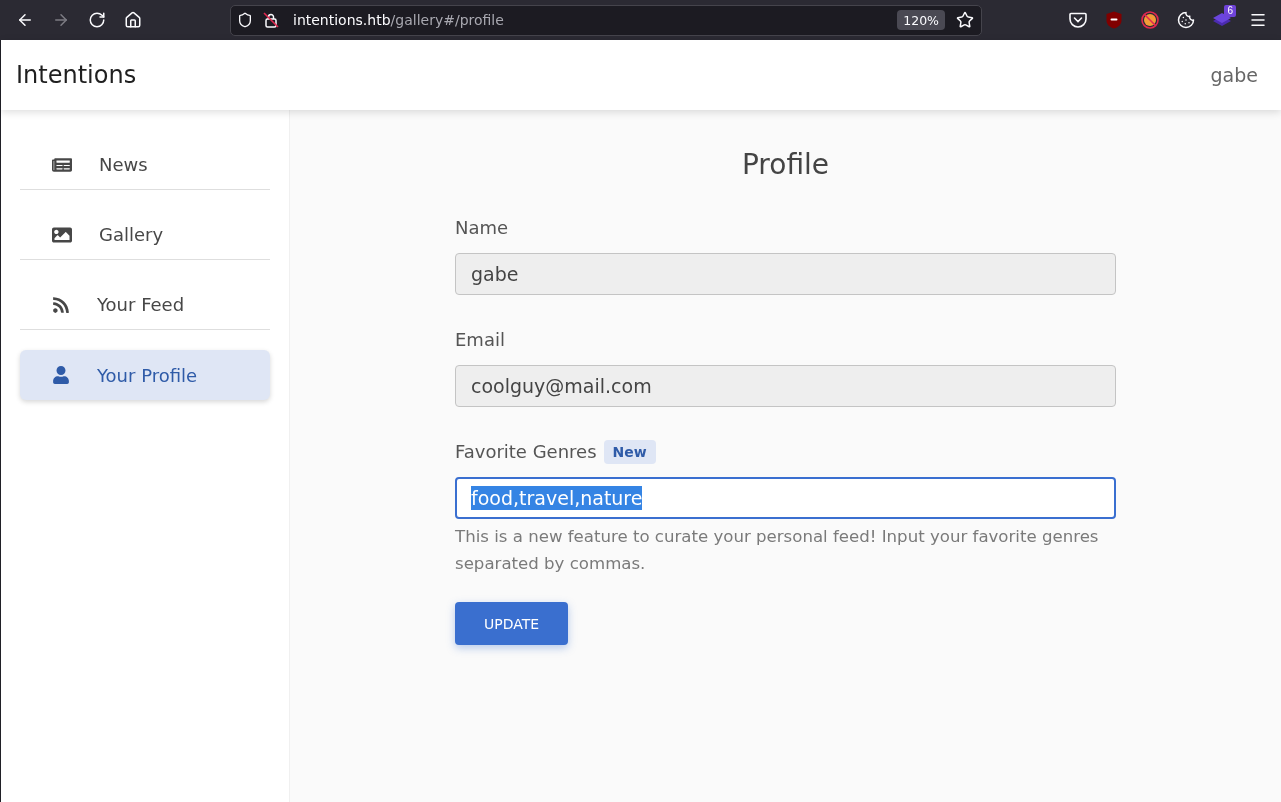 The width and height of the screenshot is (1281, 802). I want to click on brand-title: Intentions, so click(76, 75).